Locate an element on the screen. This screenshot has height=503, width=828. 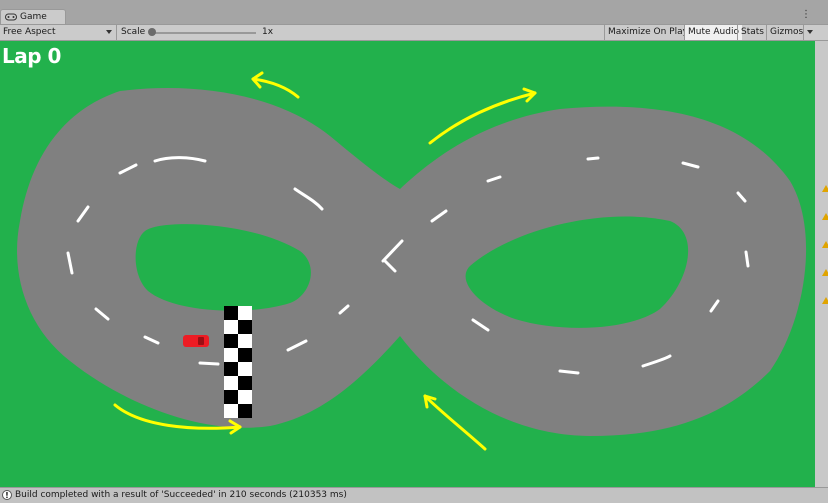
more-options-icon: ⋮ is located at coordinates (806, 15).